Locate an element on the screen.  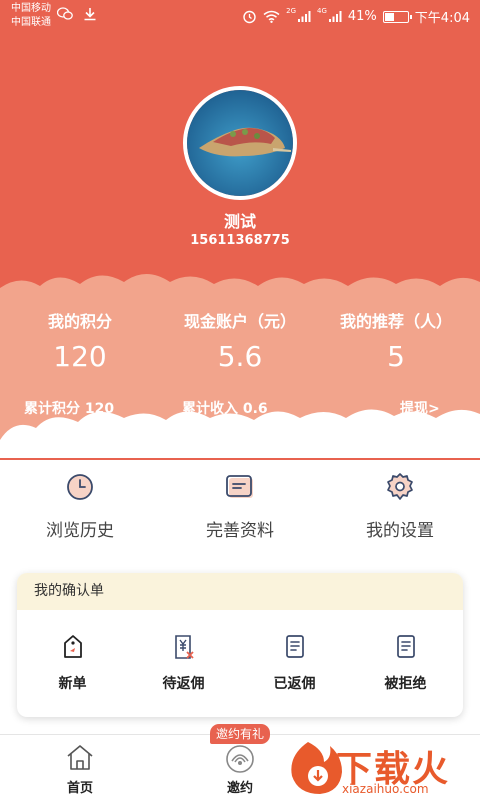
carrier-2: 中国联通 is located at coordinates (31, 22).